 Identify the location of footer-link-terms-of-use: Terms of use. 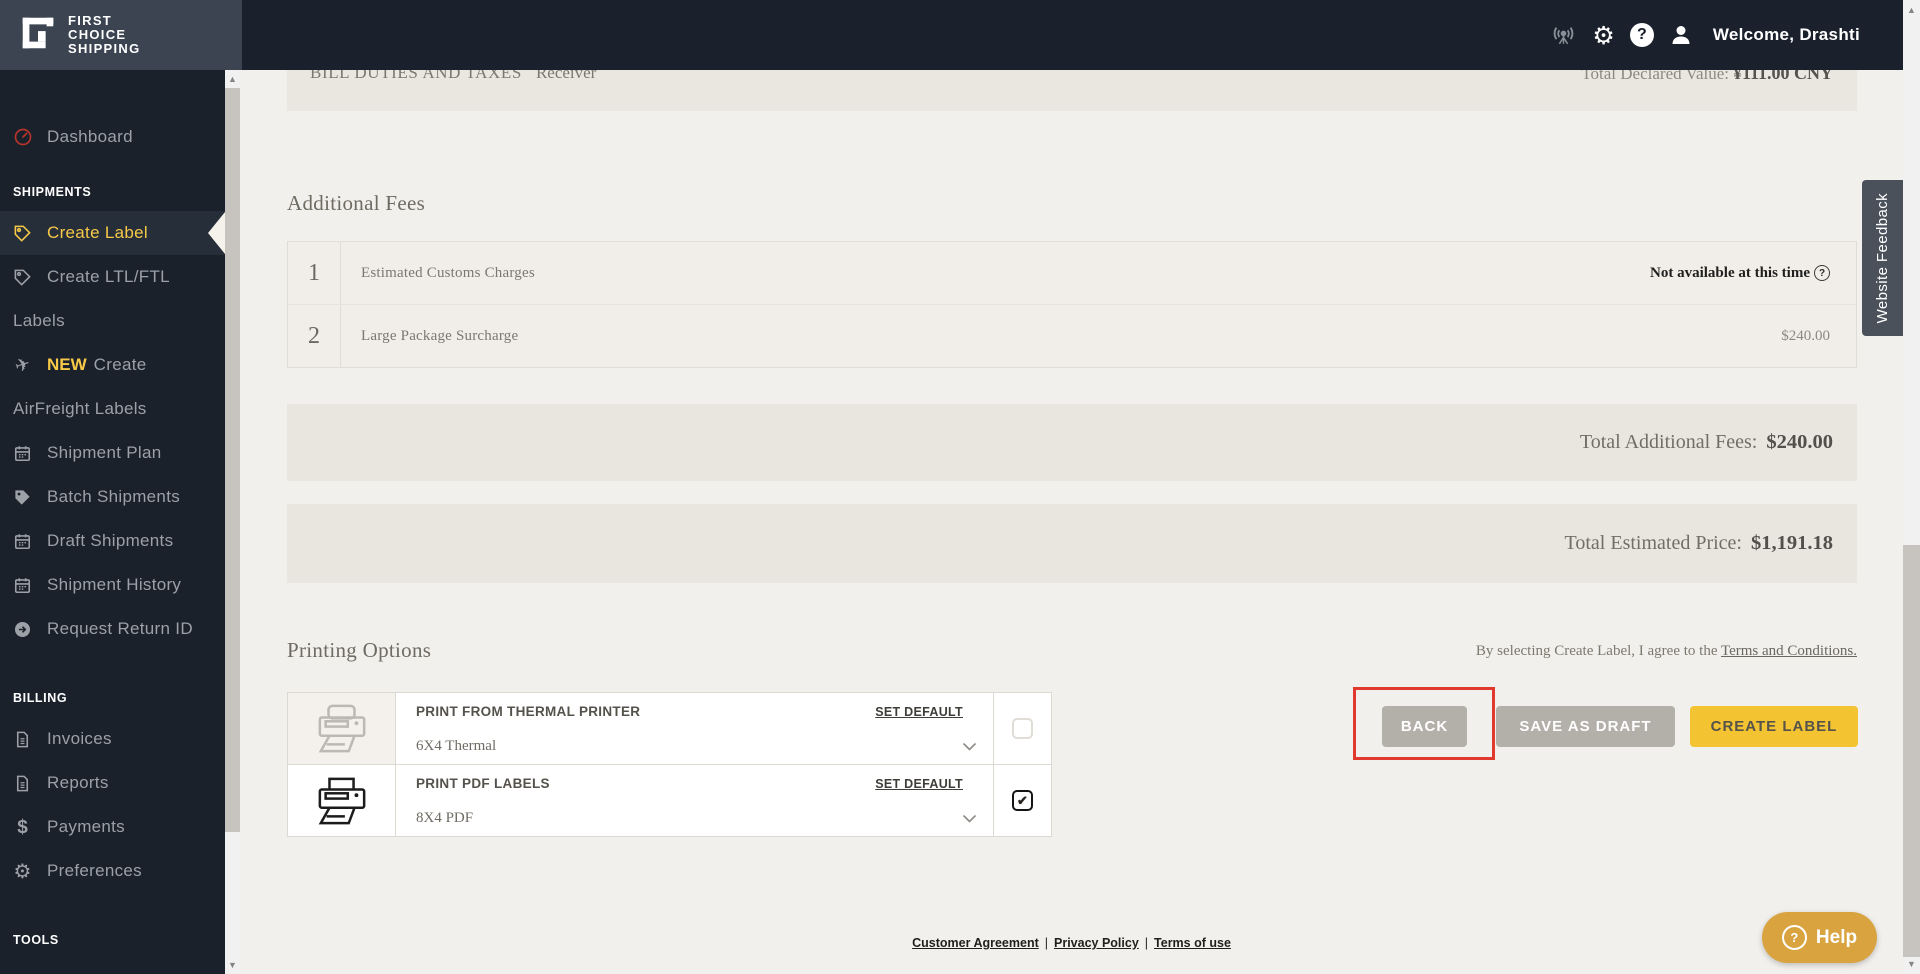
(1192, 943).